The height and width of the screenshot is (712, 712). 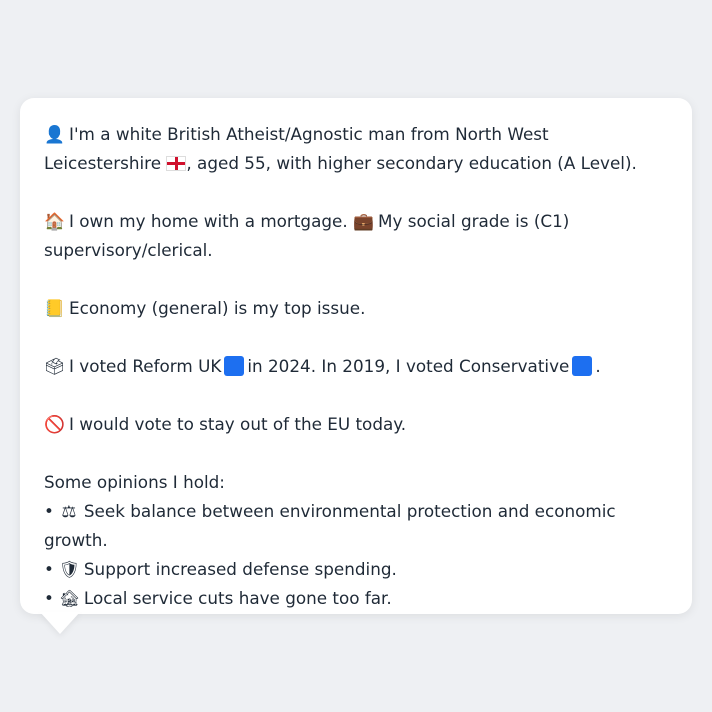 What do you see at coordinates (69, 569) in the screenshot?
I see `shield-icon: 🛡` at bounding box center [69, 569].